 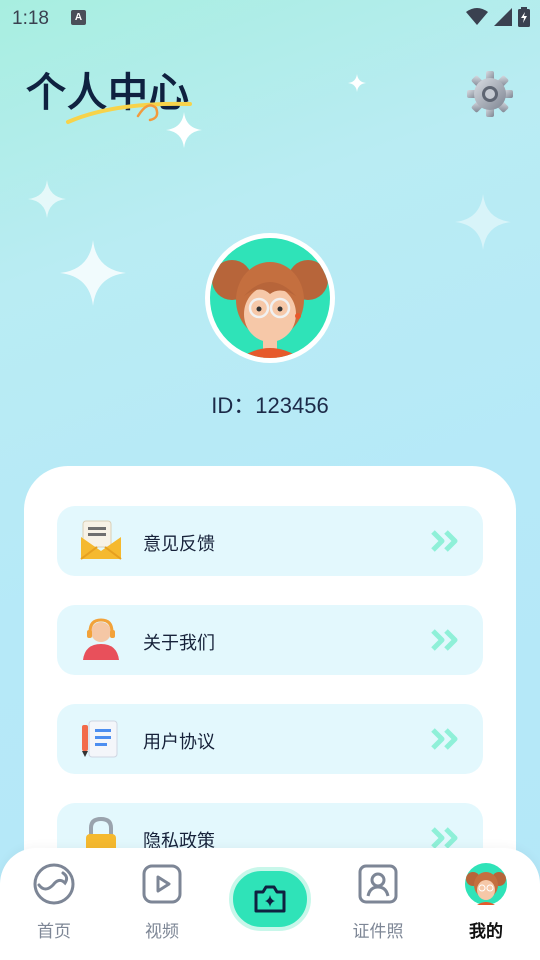 What do you see at coordinates (490, 94) in the screenshot?
I see `settings-gear-icon` at bounding box center [490, 94].